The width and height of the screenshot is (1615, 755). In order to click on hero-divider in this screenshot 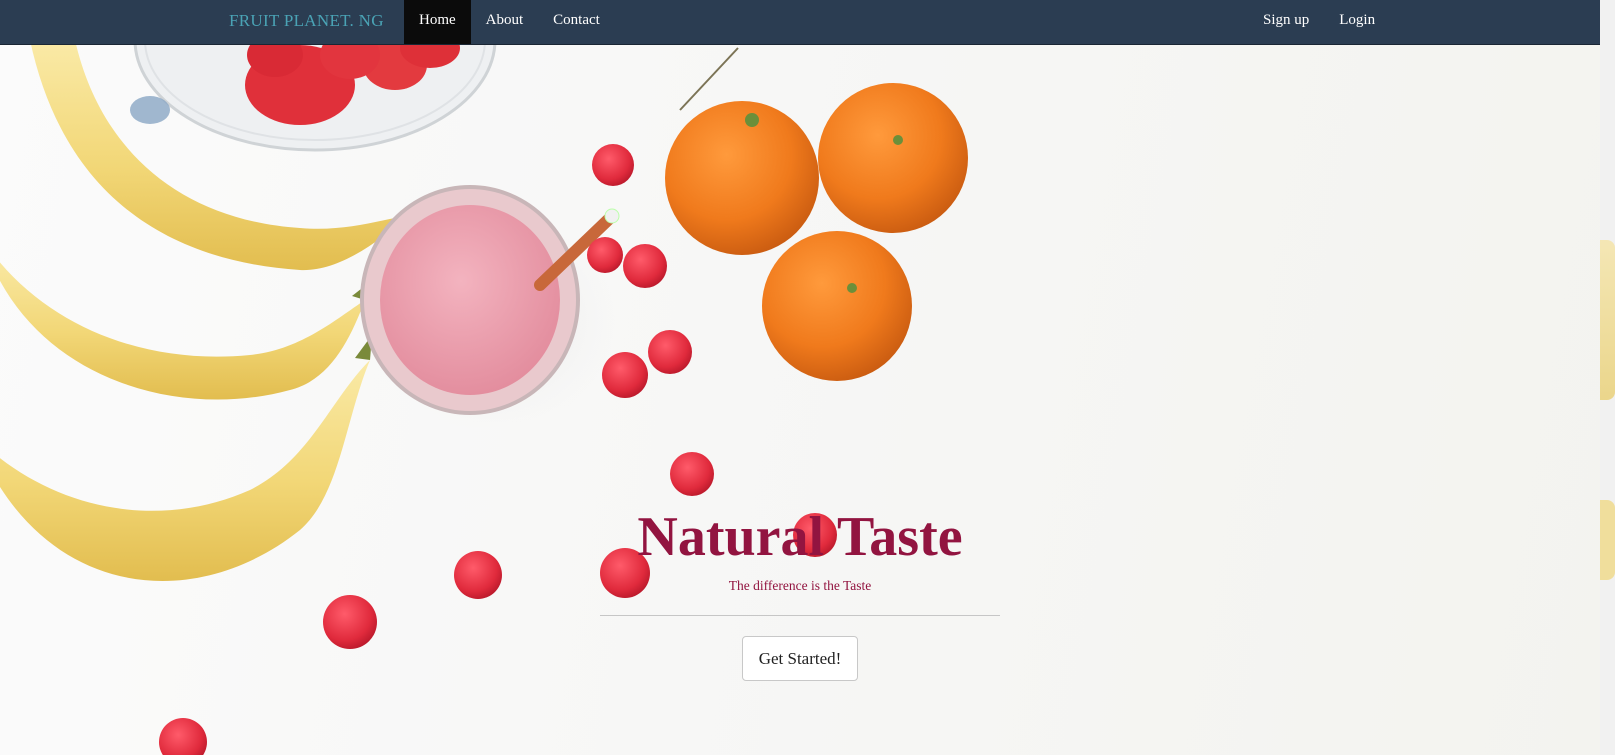, I will do `click(800, 615)`.